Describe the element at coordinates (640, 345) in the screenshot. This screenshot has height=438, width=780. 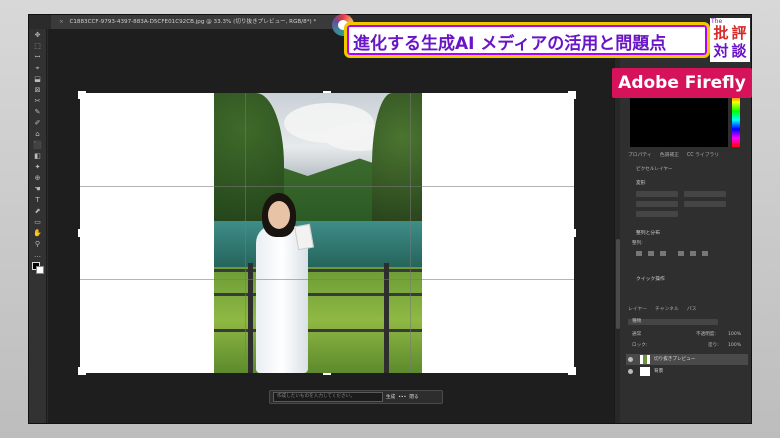
I see `lock-label: ロック:` at that location.